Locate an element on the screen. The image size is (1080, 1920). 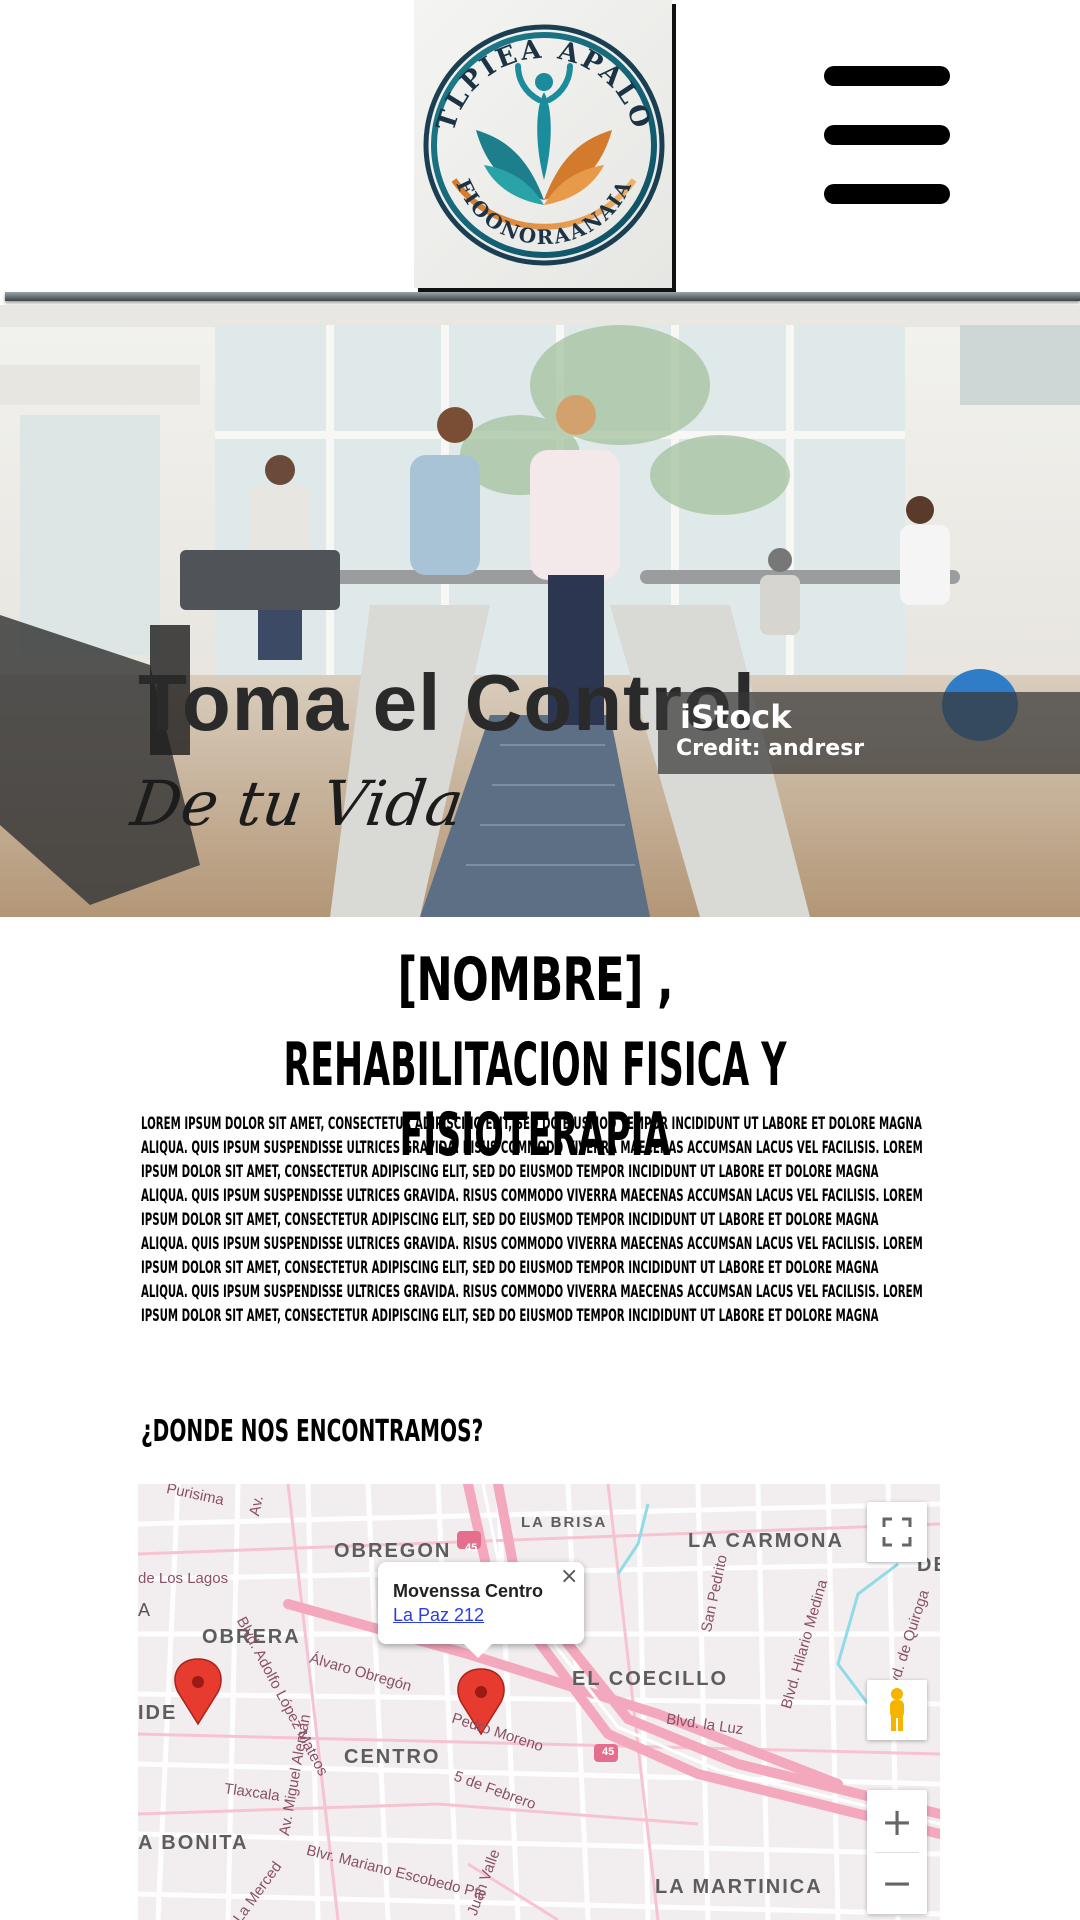
stock-credit-overlay: iStock Credit: andresr is located at coordinates (869, 733).